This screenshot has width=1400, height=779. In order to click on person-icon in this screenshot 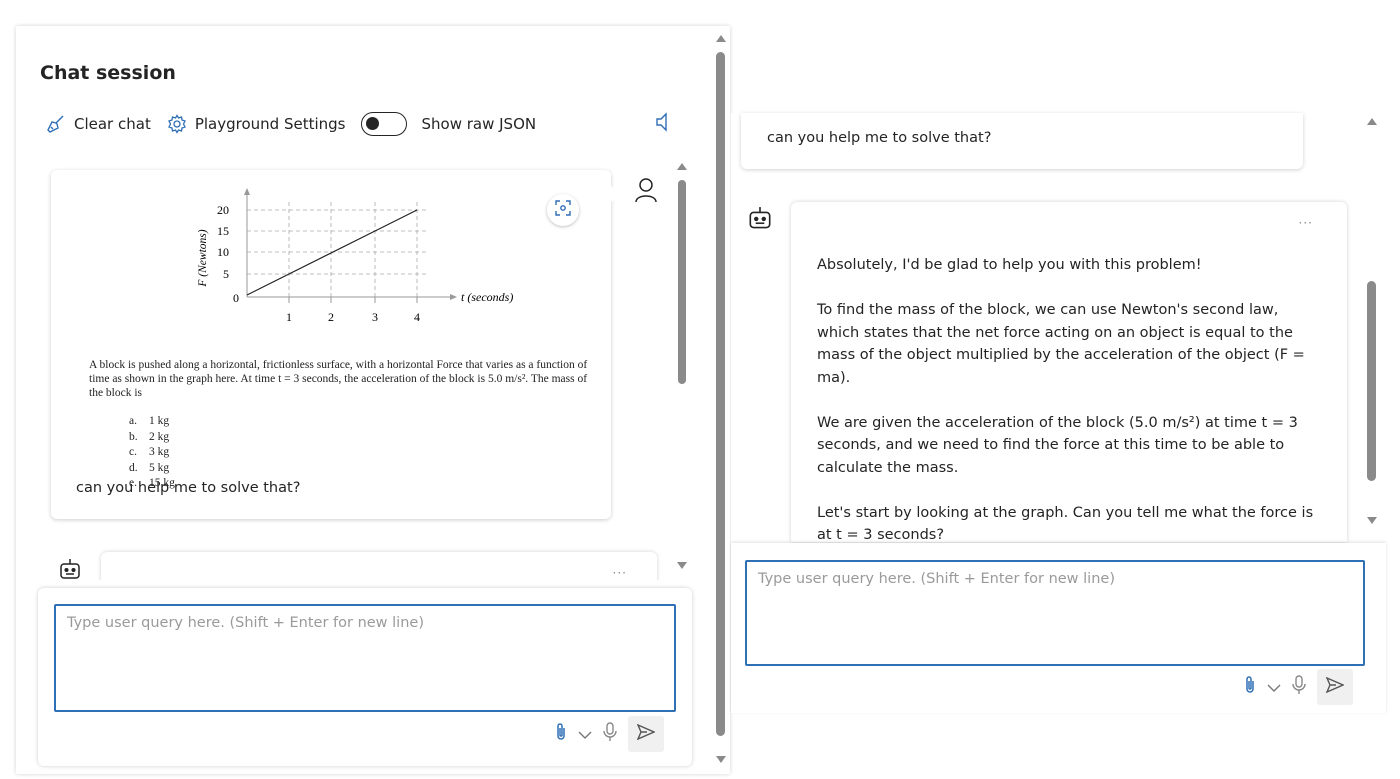, I will do `click(646, 192)`.